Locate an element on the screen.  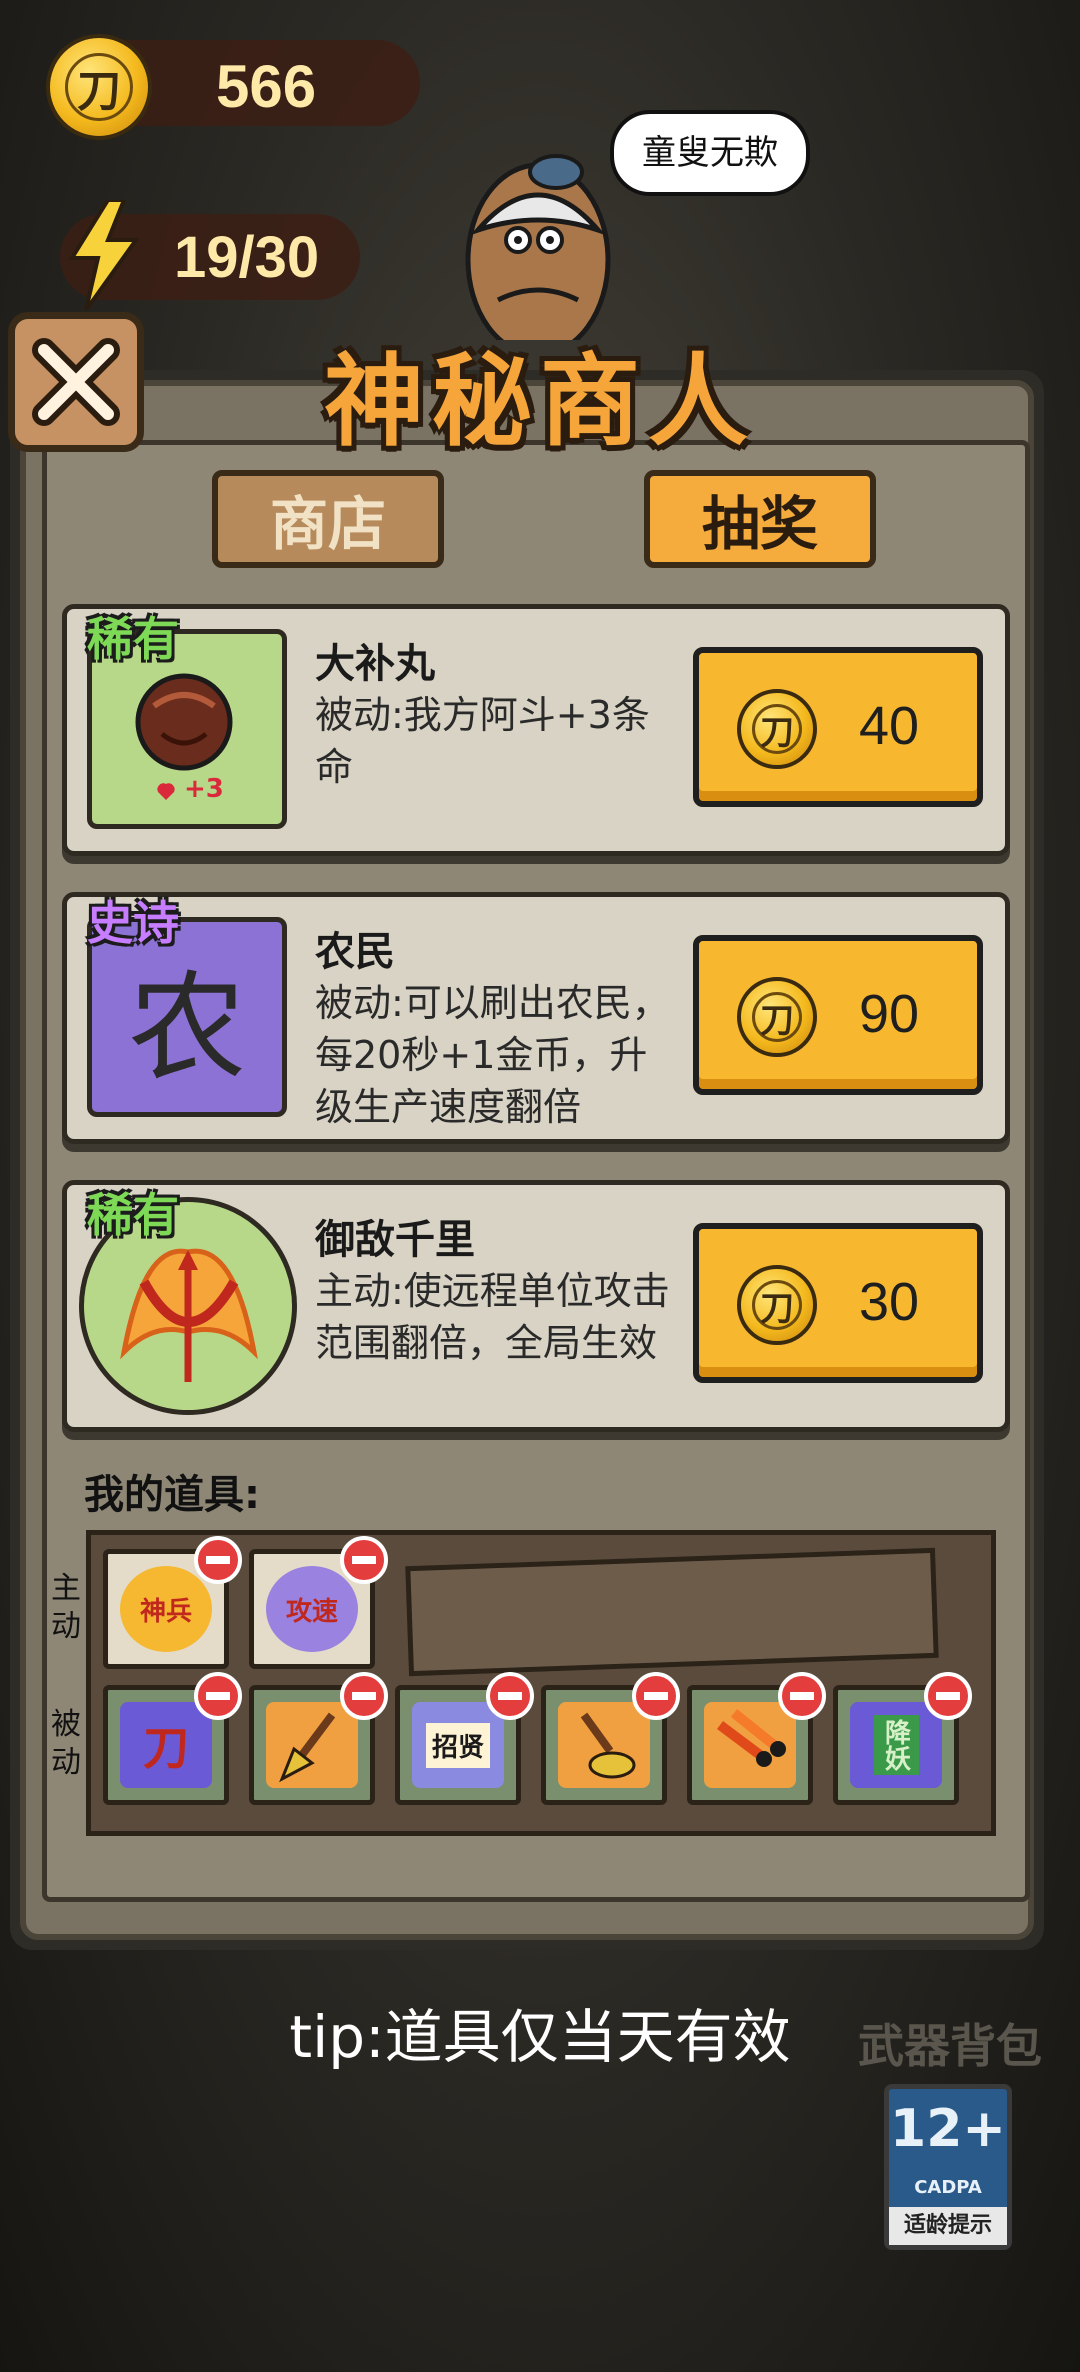
energy-amount: 19/30 is located at coordinates (247, 257).